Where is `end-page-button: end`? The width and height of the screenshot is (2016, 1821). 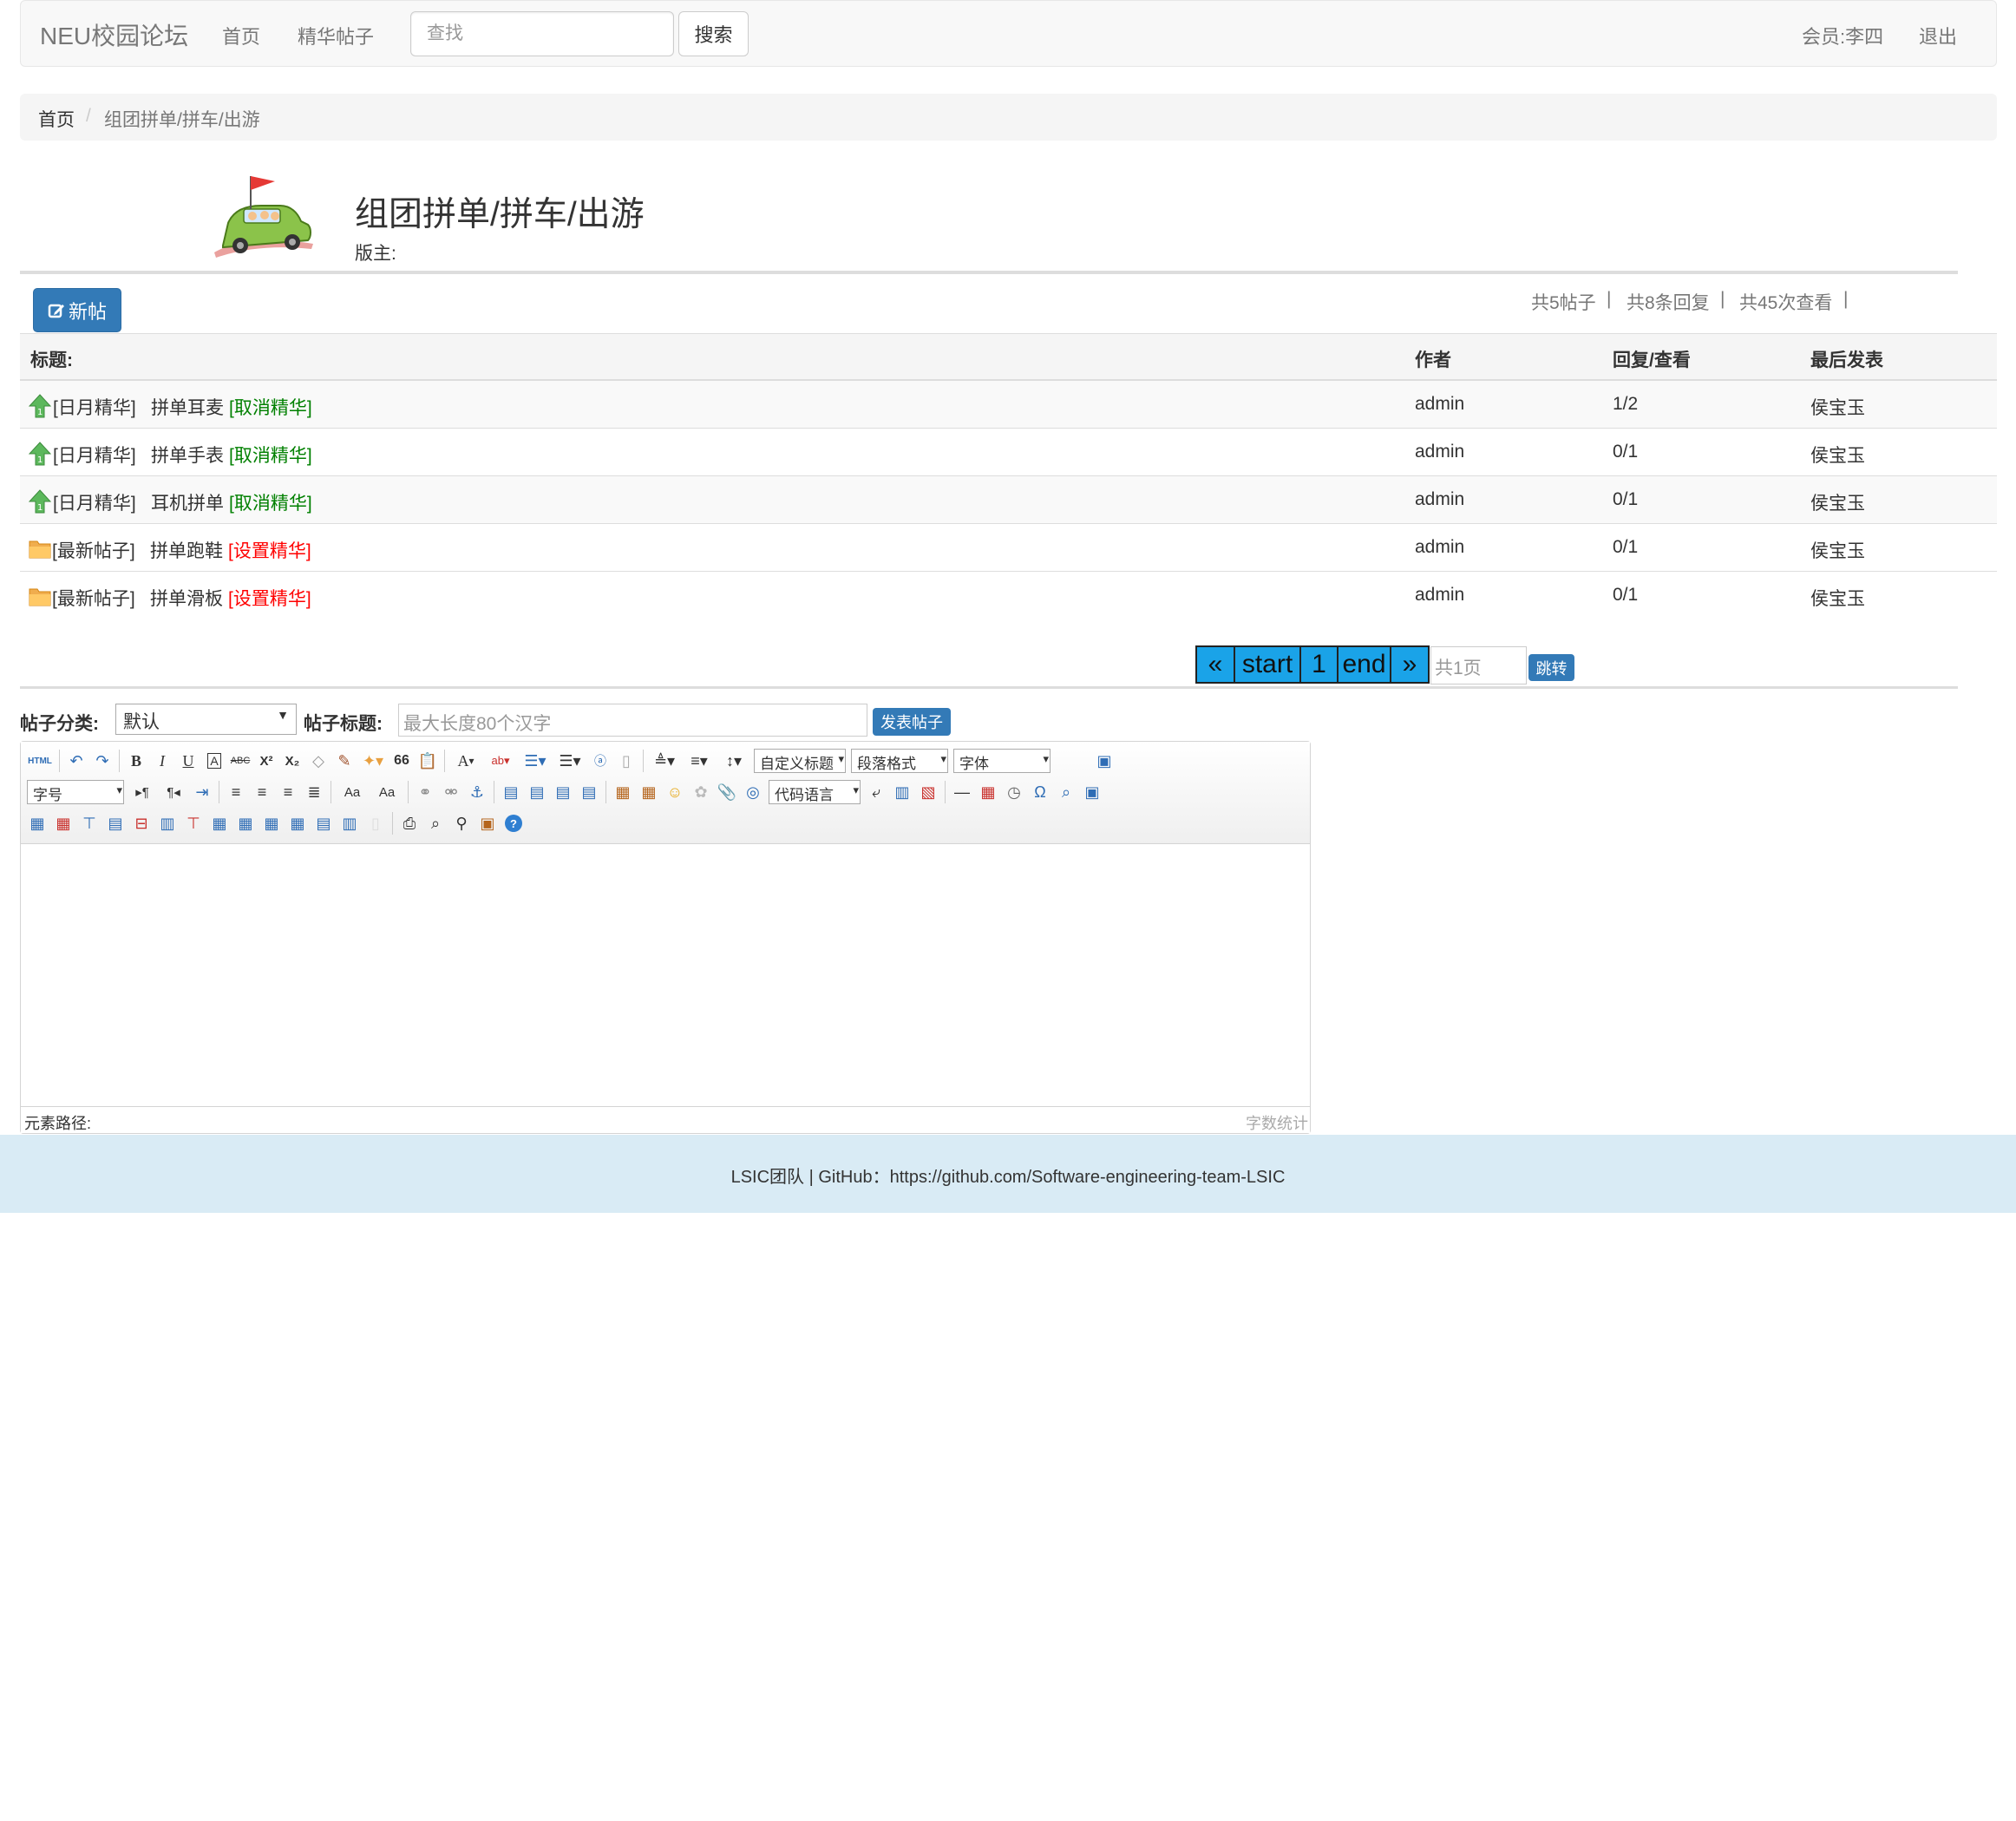 end-page-button: end is located at coordinates (1364, 664).